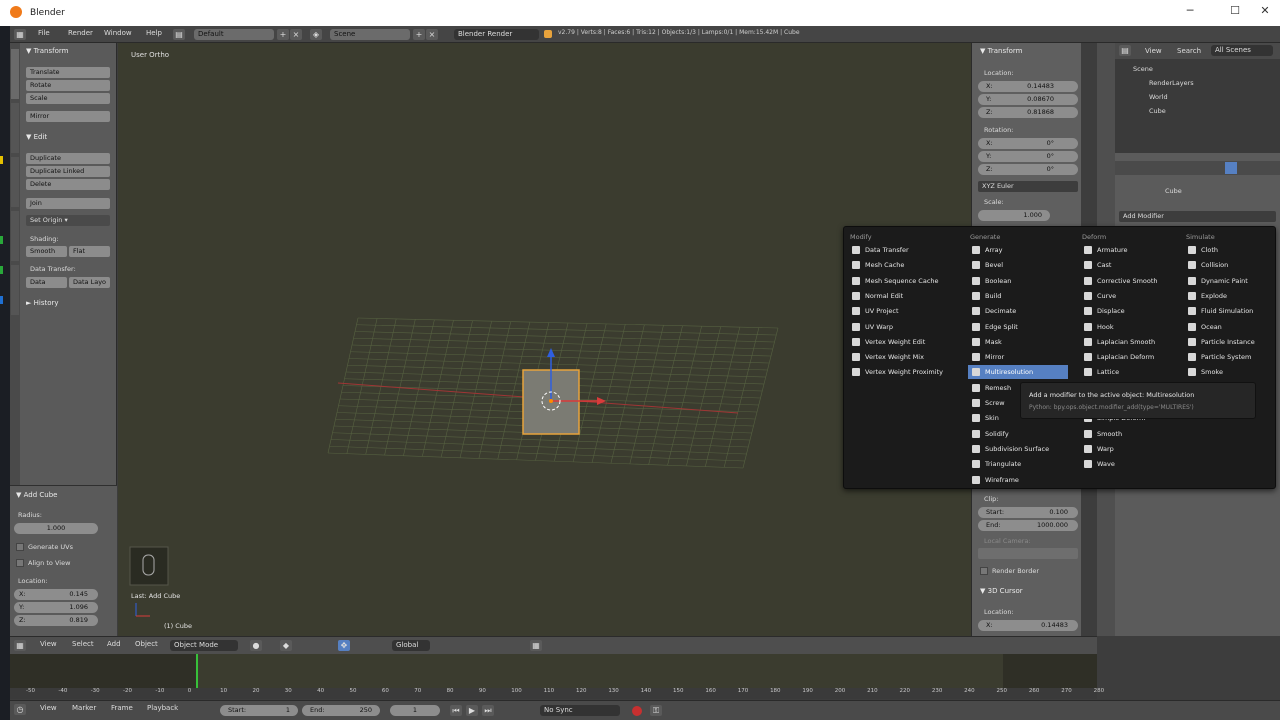 This screenshot has height=720, width=1280. What do you see at coordinates (1028, 143) in the screenshot?
I see `n-rot-x-field: X: 0°` at bounding box center [1028, 143].